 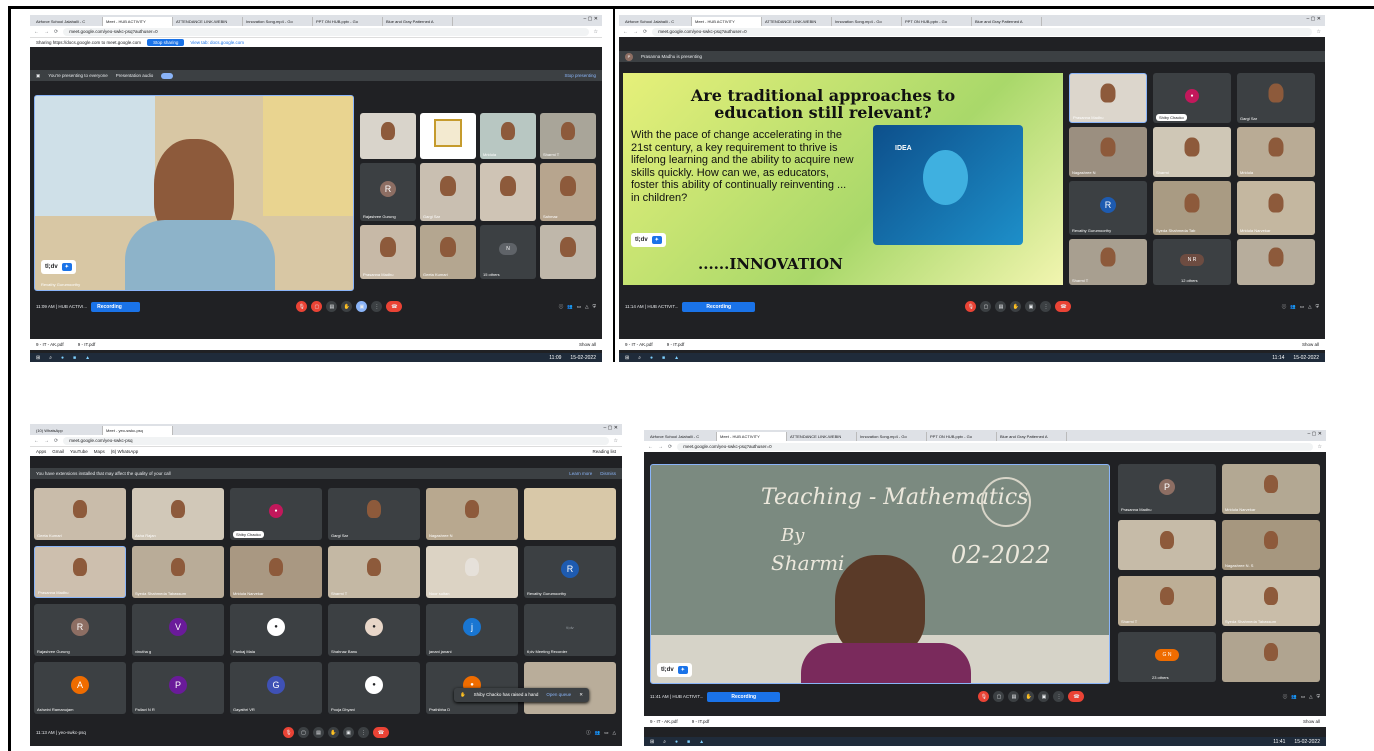 I want to click on bookmark: Gmail, so click(x=58, y=451).